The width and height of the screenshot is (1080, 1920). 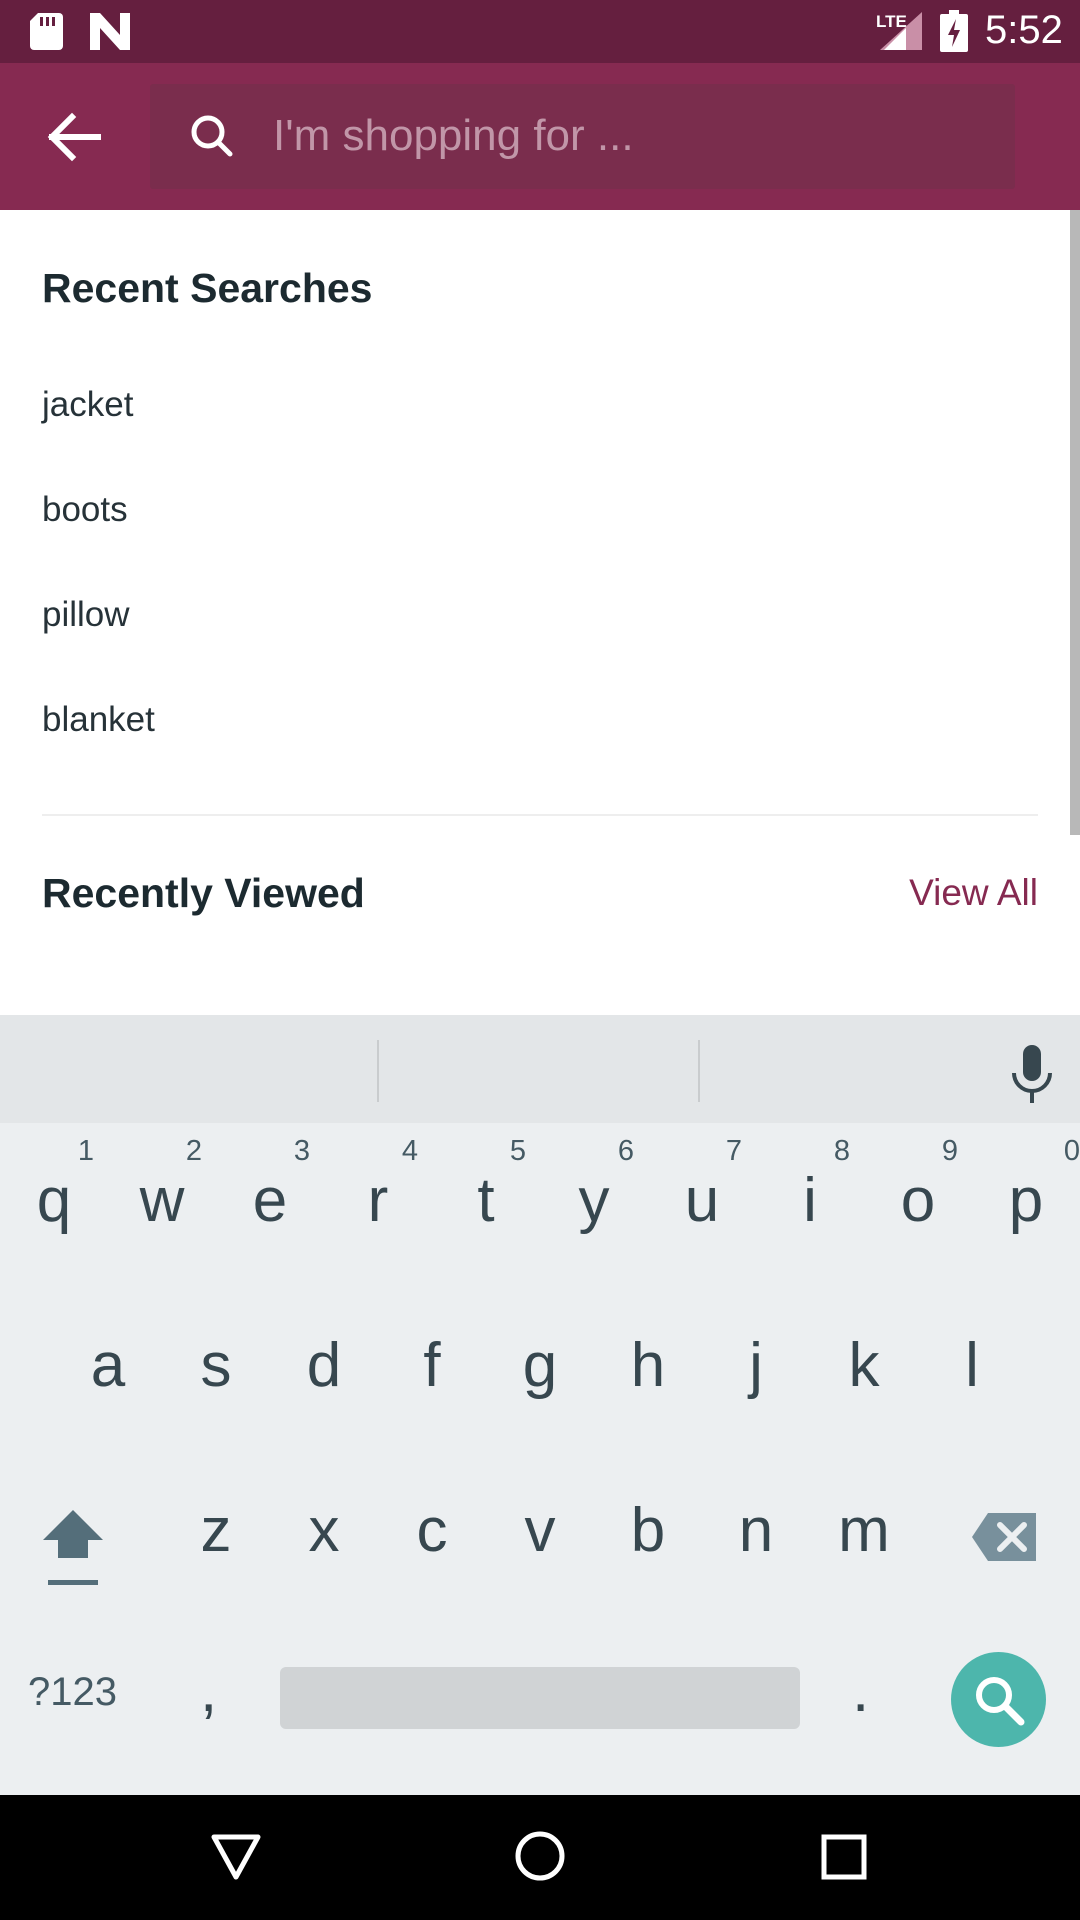 I want to click on comma-key: ,, so click(x=208, y=1690).